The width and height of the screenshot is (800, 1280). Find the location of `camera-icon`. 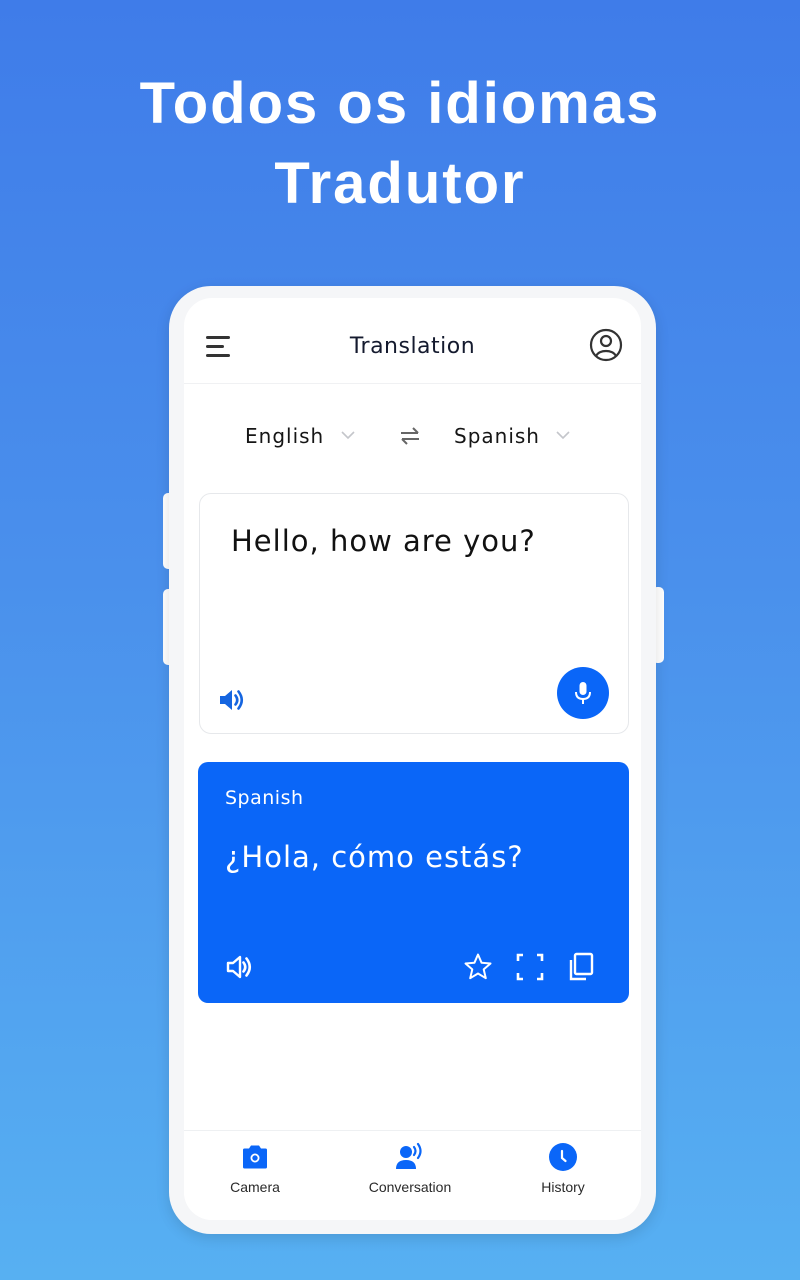

camera-icon is located at coordinates (255, 1157).